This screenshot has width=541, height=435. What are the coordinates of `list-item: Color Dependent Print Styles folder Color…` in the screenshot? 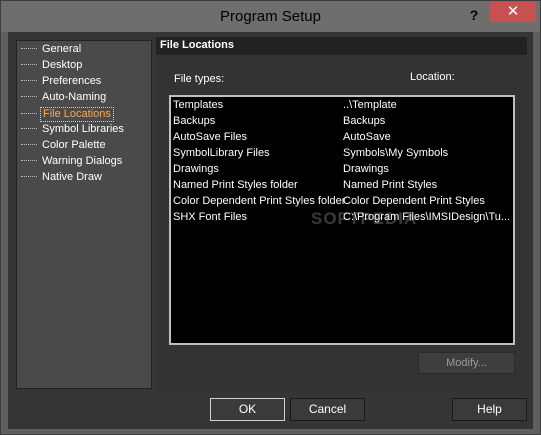 It's located at (343, 202).